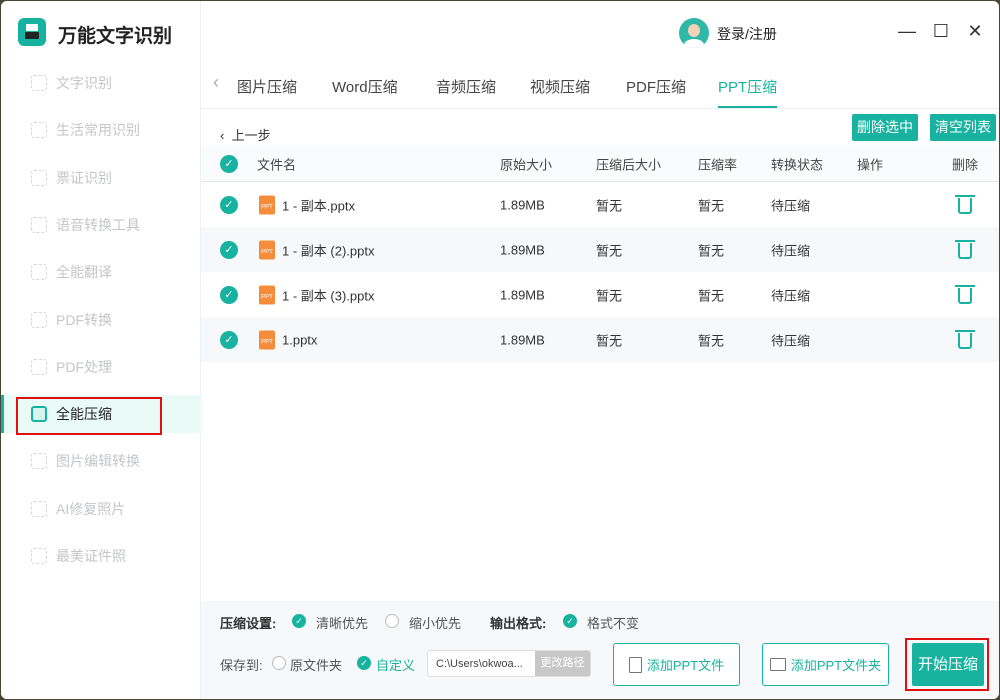 The width and height of the screenshot is (1000, 700). Describe the element at coordinates (635, 664) in the screenshot. I see `add-file-icon` at that location.